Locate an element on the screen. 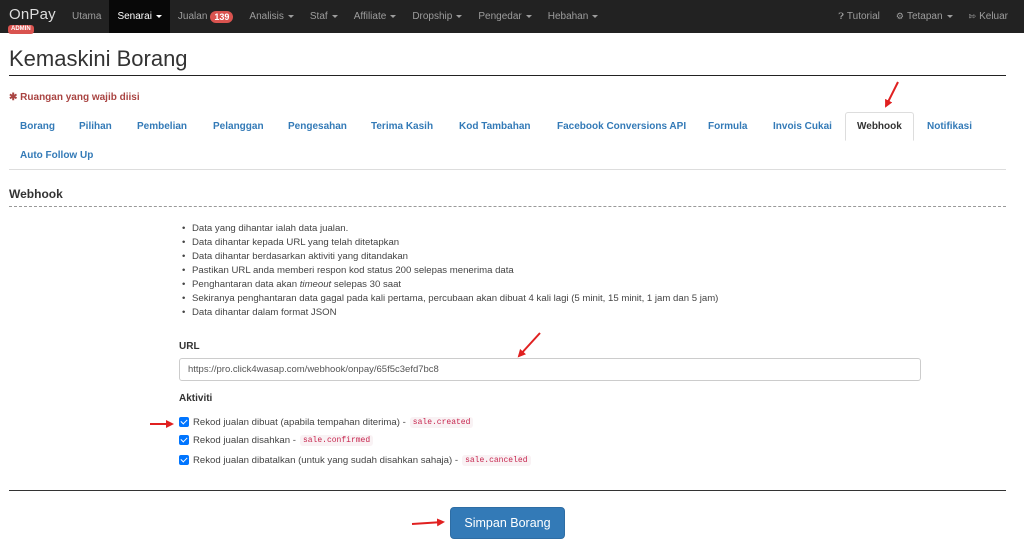  tab-pengesahan: Pengesahan is located at coordinates (317, 126).